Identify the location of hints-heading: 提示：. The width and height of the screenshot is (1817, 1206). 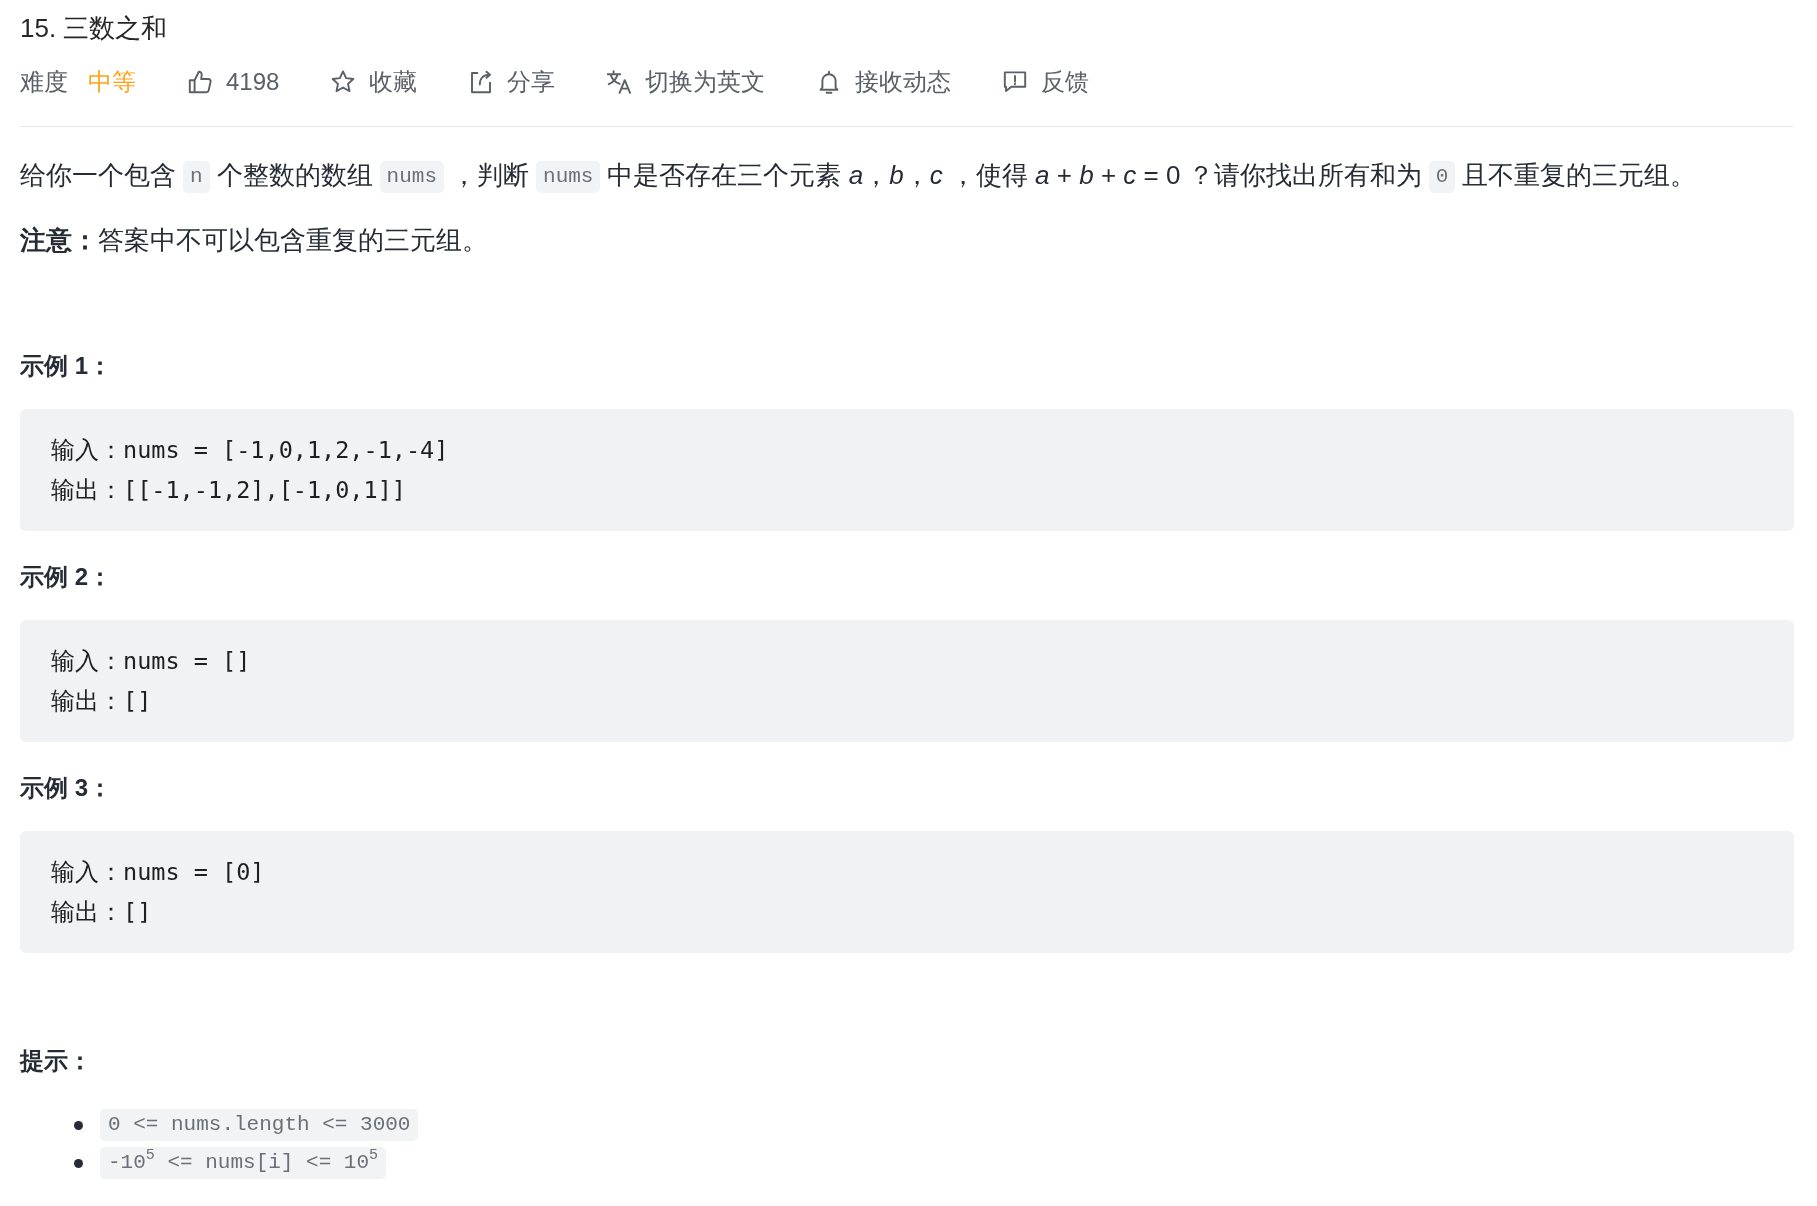
(56, 1061).